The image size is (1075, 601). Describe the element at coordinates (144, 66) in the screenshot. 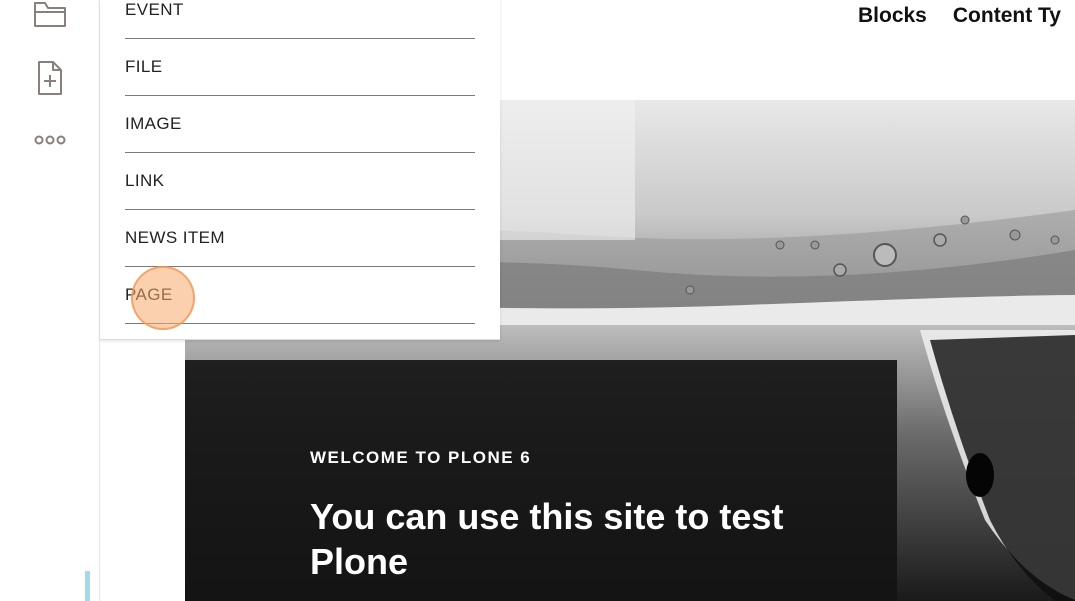

I see `menu-item-label: FILE` at that location.